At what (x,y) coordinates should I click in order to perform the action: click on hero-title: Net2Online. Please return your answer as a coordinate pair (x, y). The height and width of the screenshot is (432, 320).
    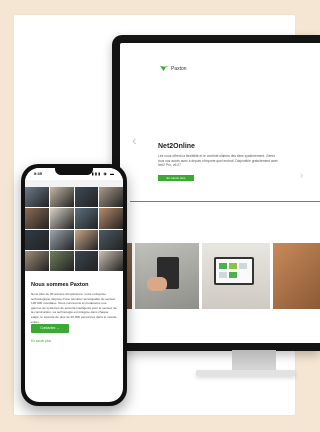
    Looking at the image, I should click on (176, 146).